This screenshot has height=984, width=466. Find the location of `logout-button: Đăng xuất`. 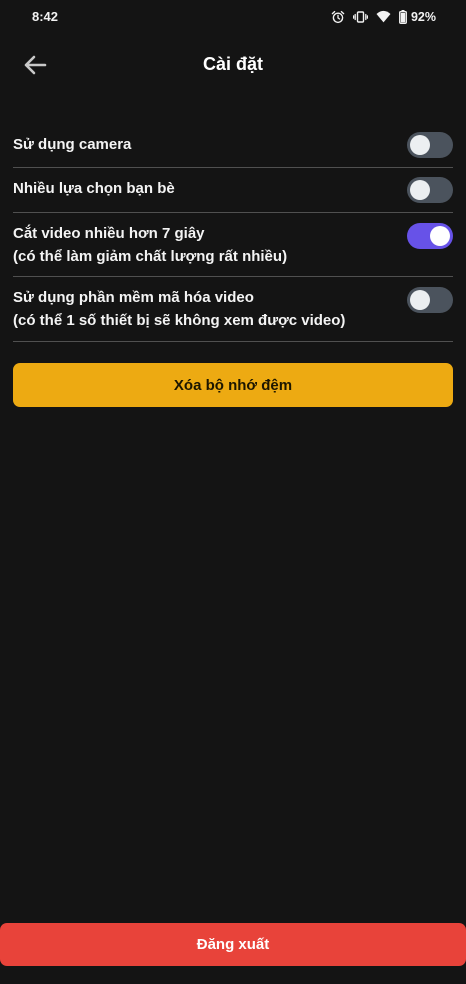

logout-button: Đăng xuất is located at coordinates (233, 944).